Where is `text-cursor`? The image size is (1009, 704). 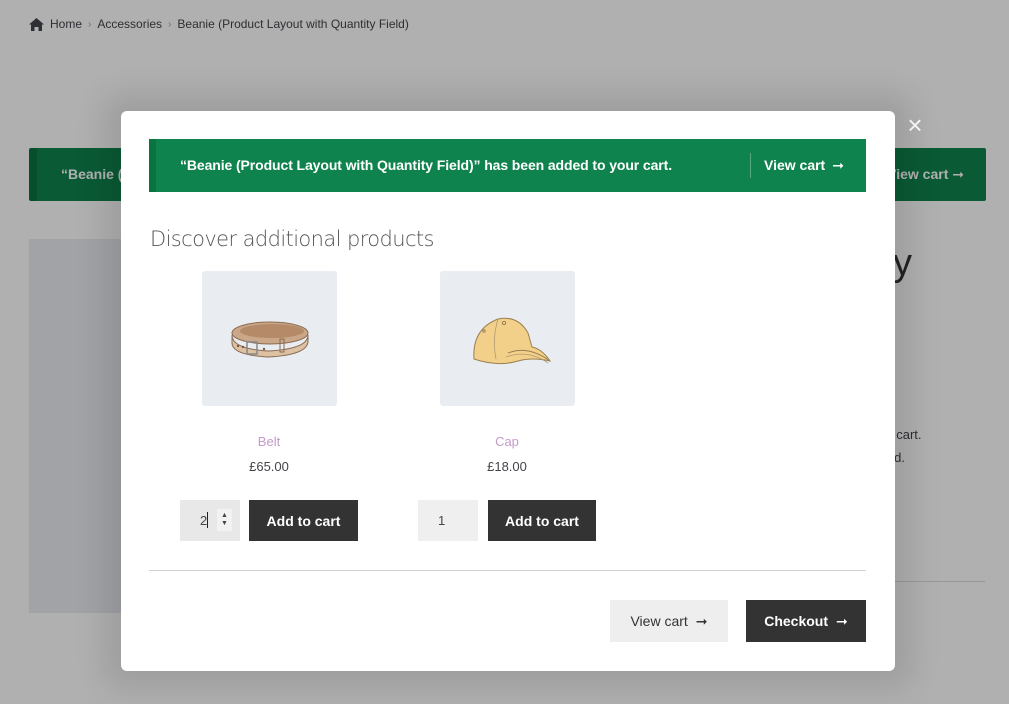
text-cursor is located at coordinates (207, 520).